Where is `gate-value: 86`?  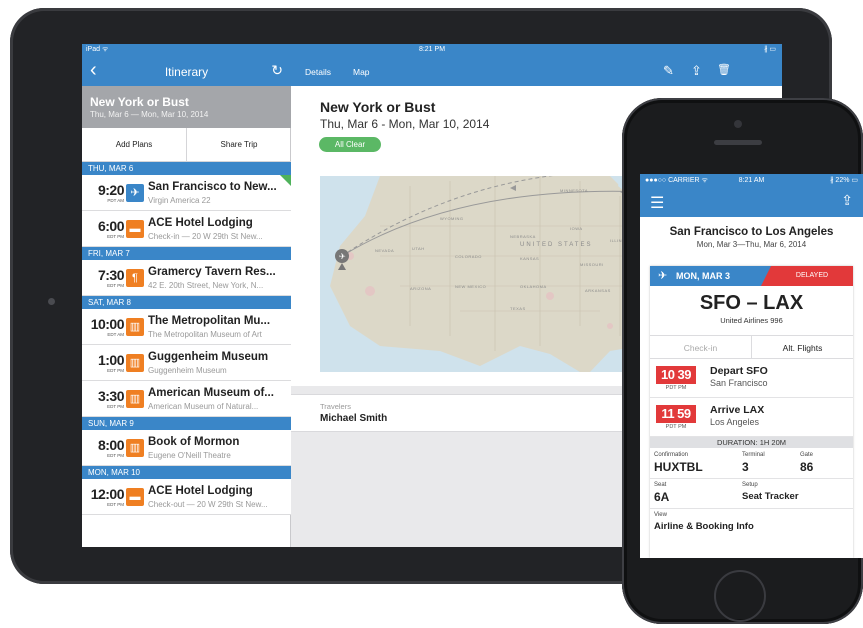 gate-value: 86 is located at coordinates (807, 467).